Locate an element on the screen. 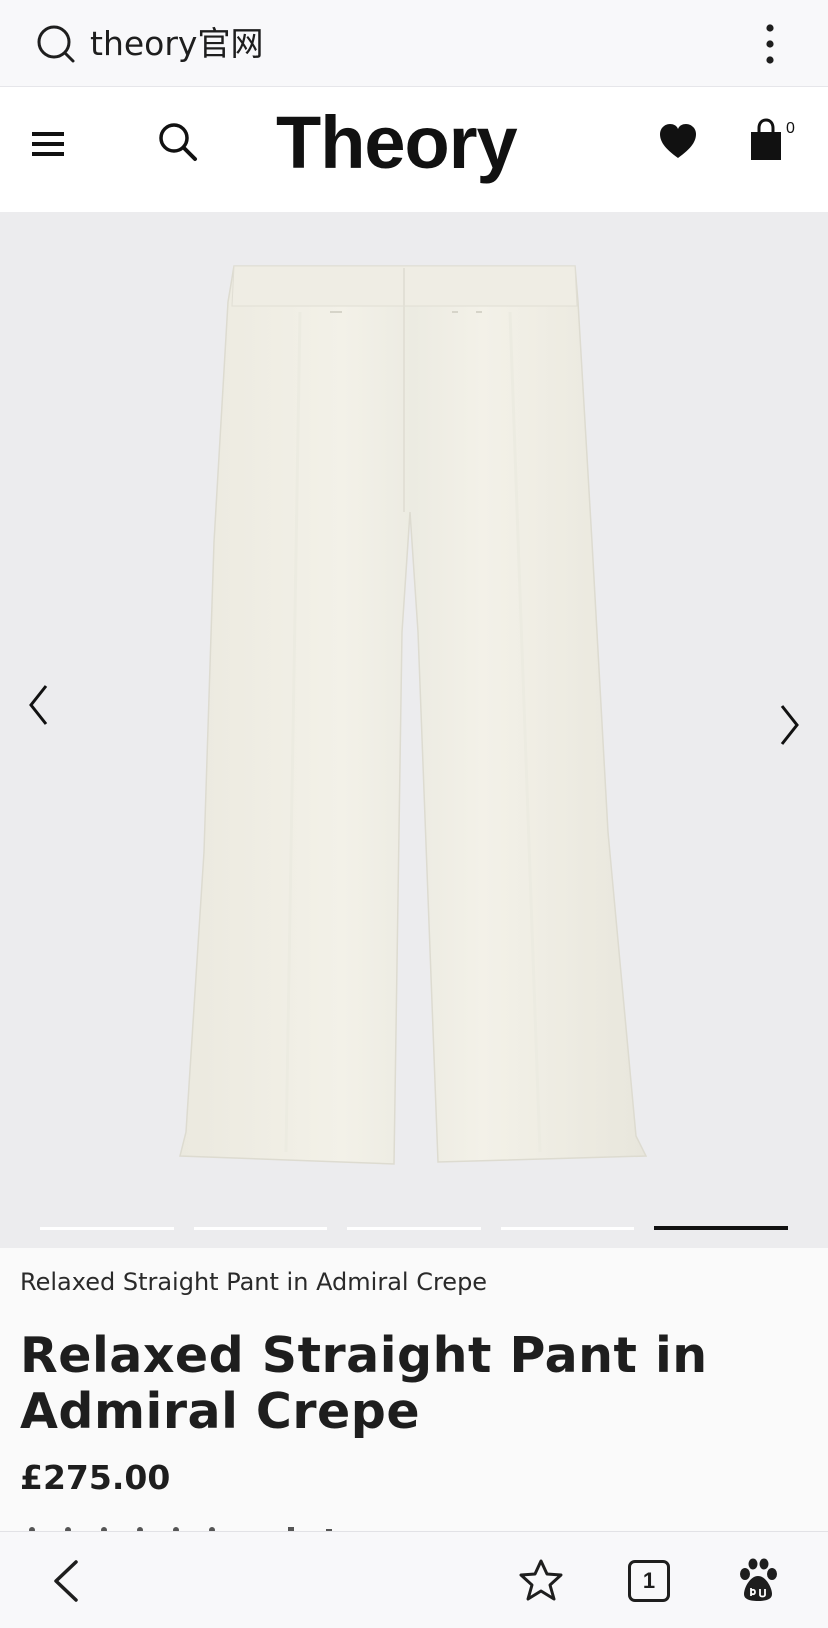  tab-count-button: 1 is located at coordinates (649, 1581).